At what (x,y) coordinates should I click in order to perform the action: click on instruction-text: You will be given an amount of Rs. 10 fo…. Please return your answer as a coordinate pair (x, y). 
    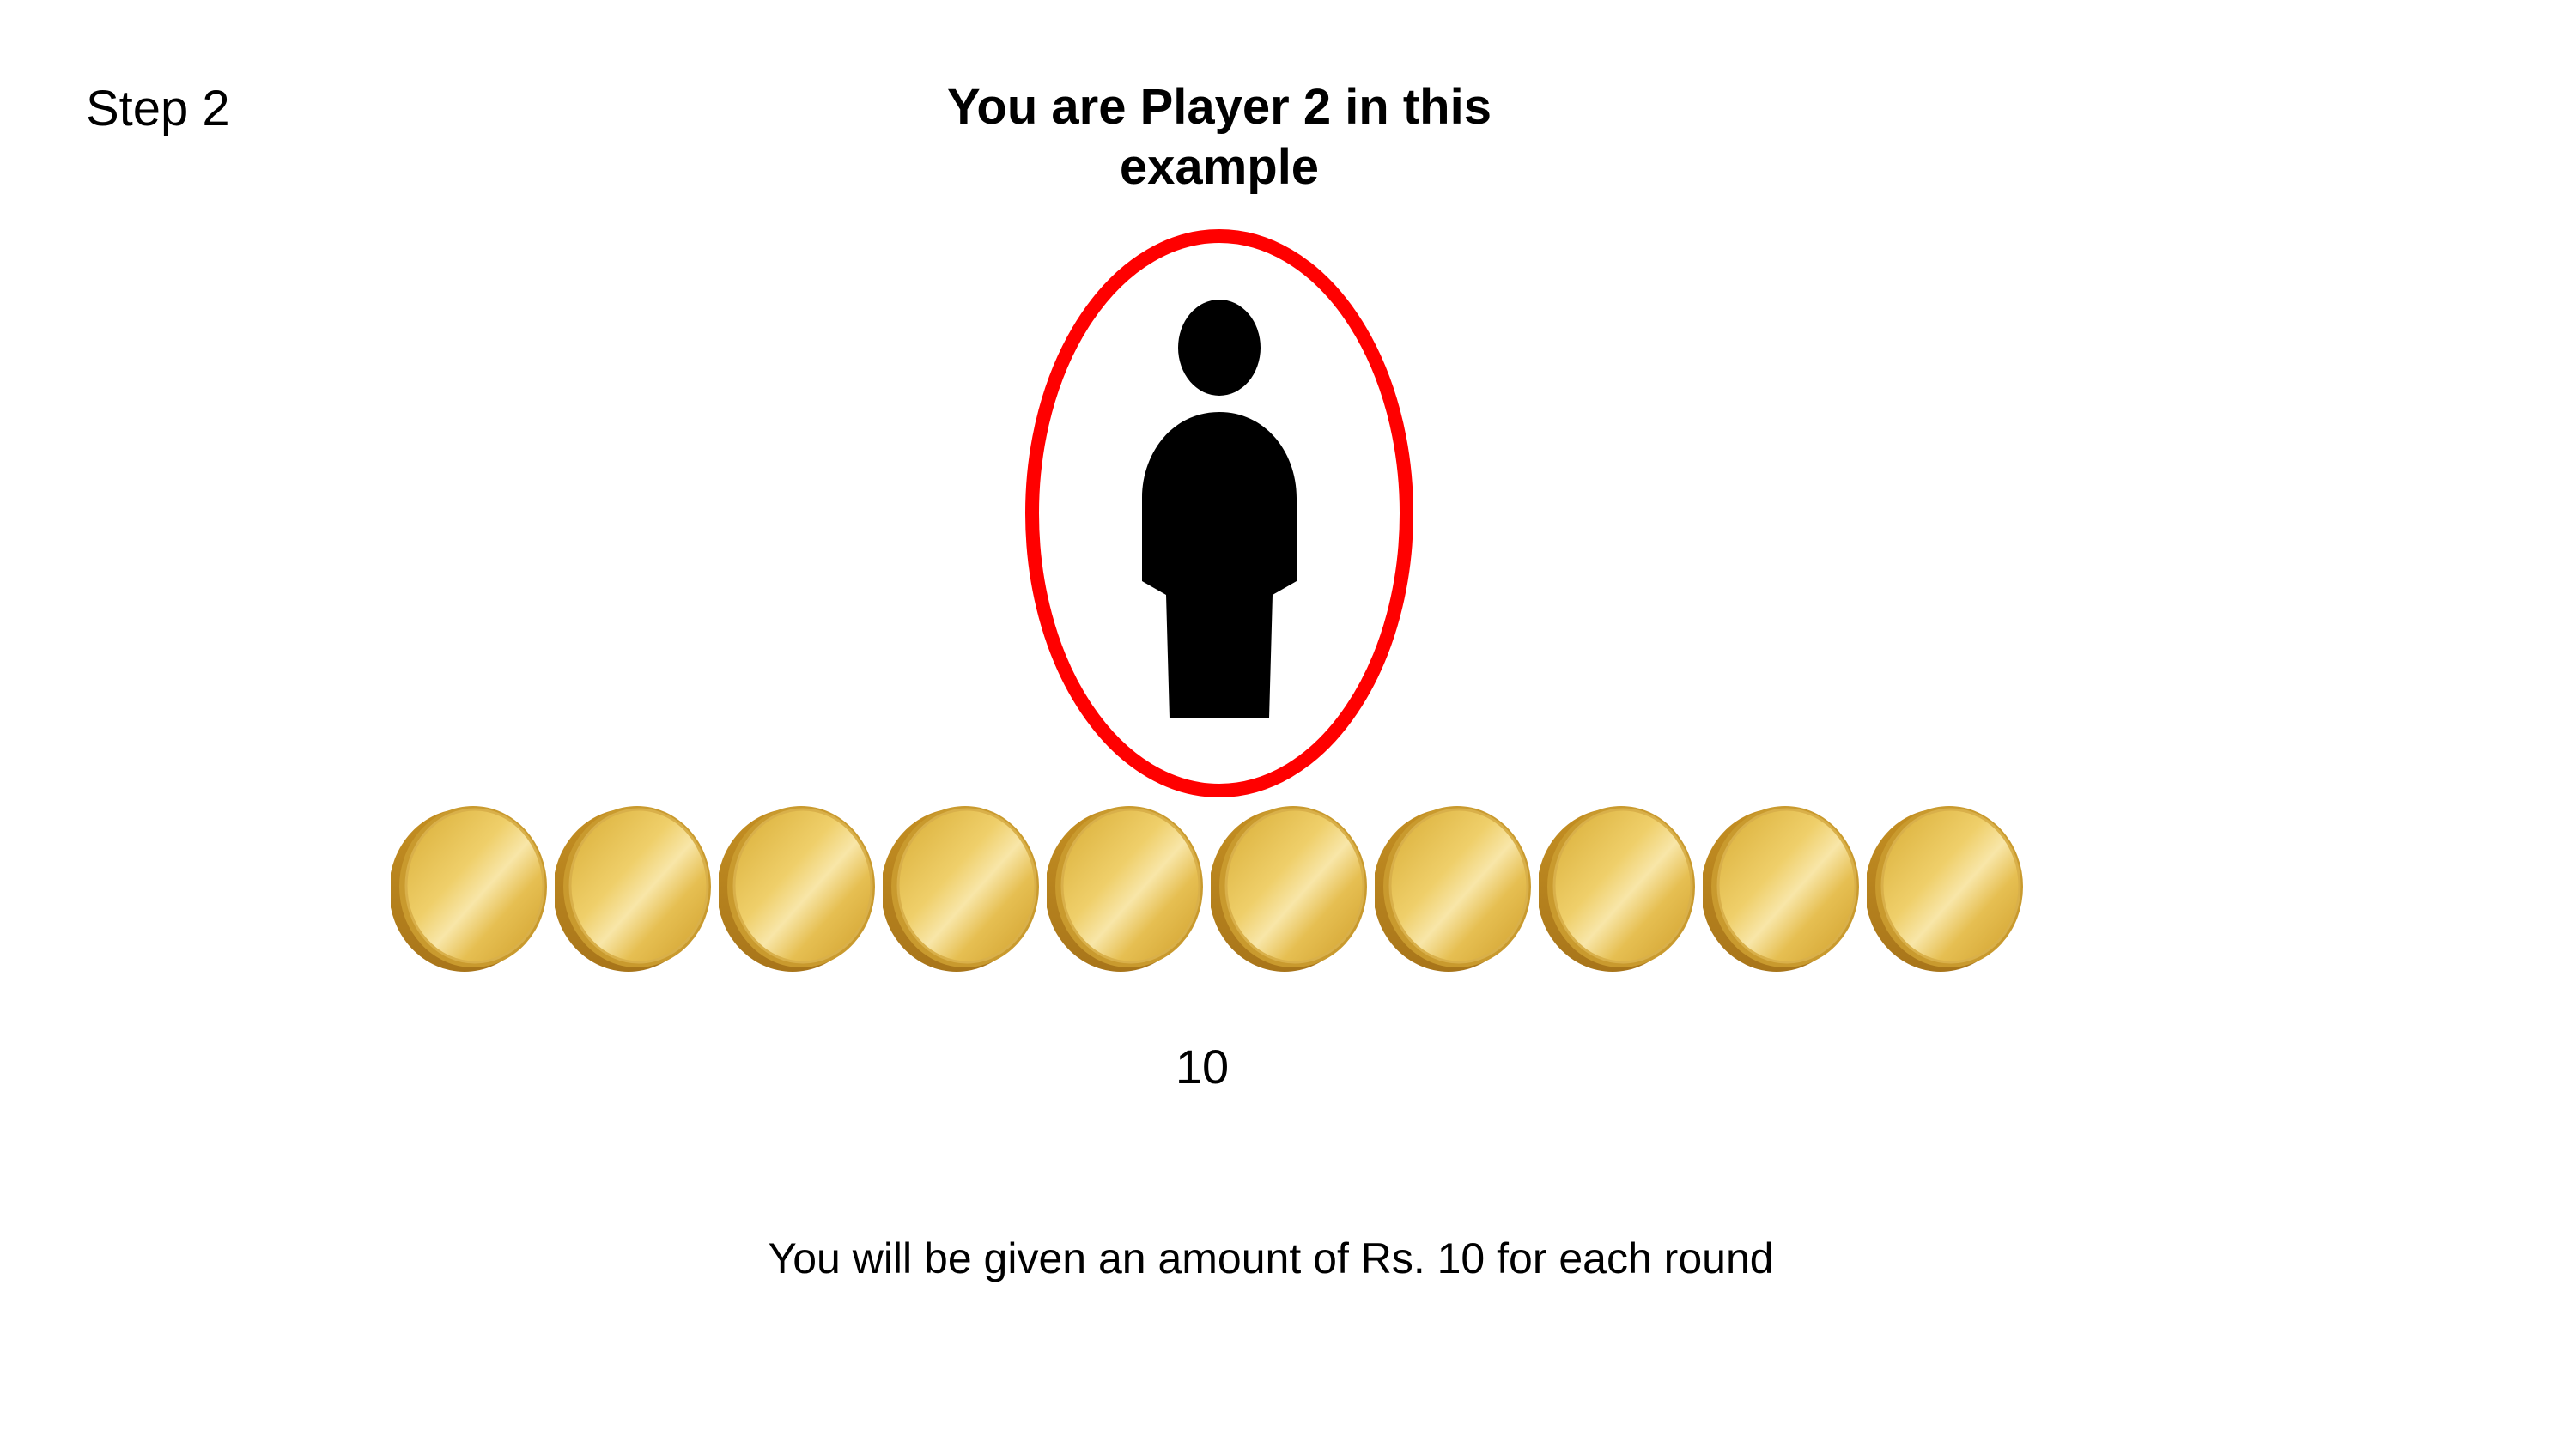
    Looking at the image, I should click on (1271, 1258).